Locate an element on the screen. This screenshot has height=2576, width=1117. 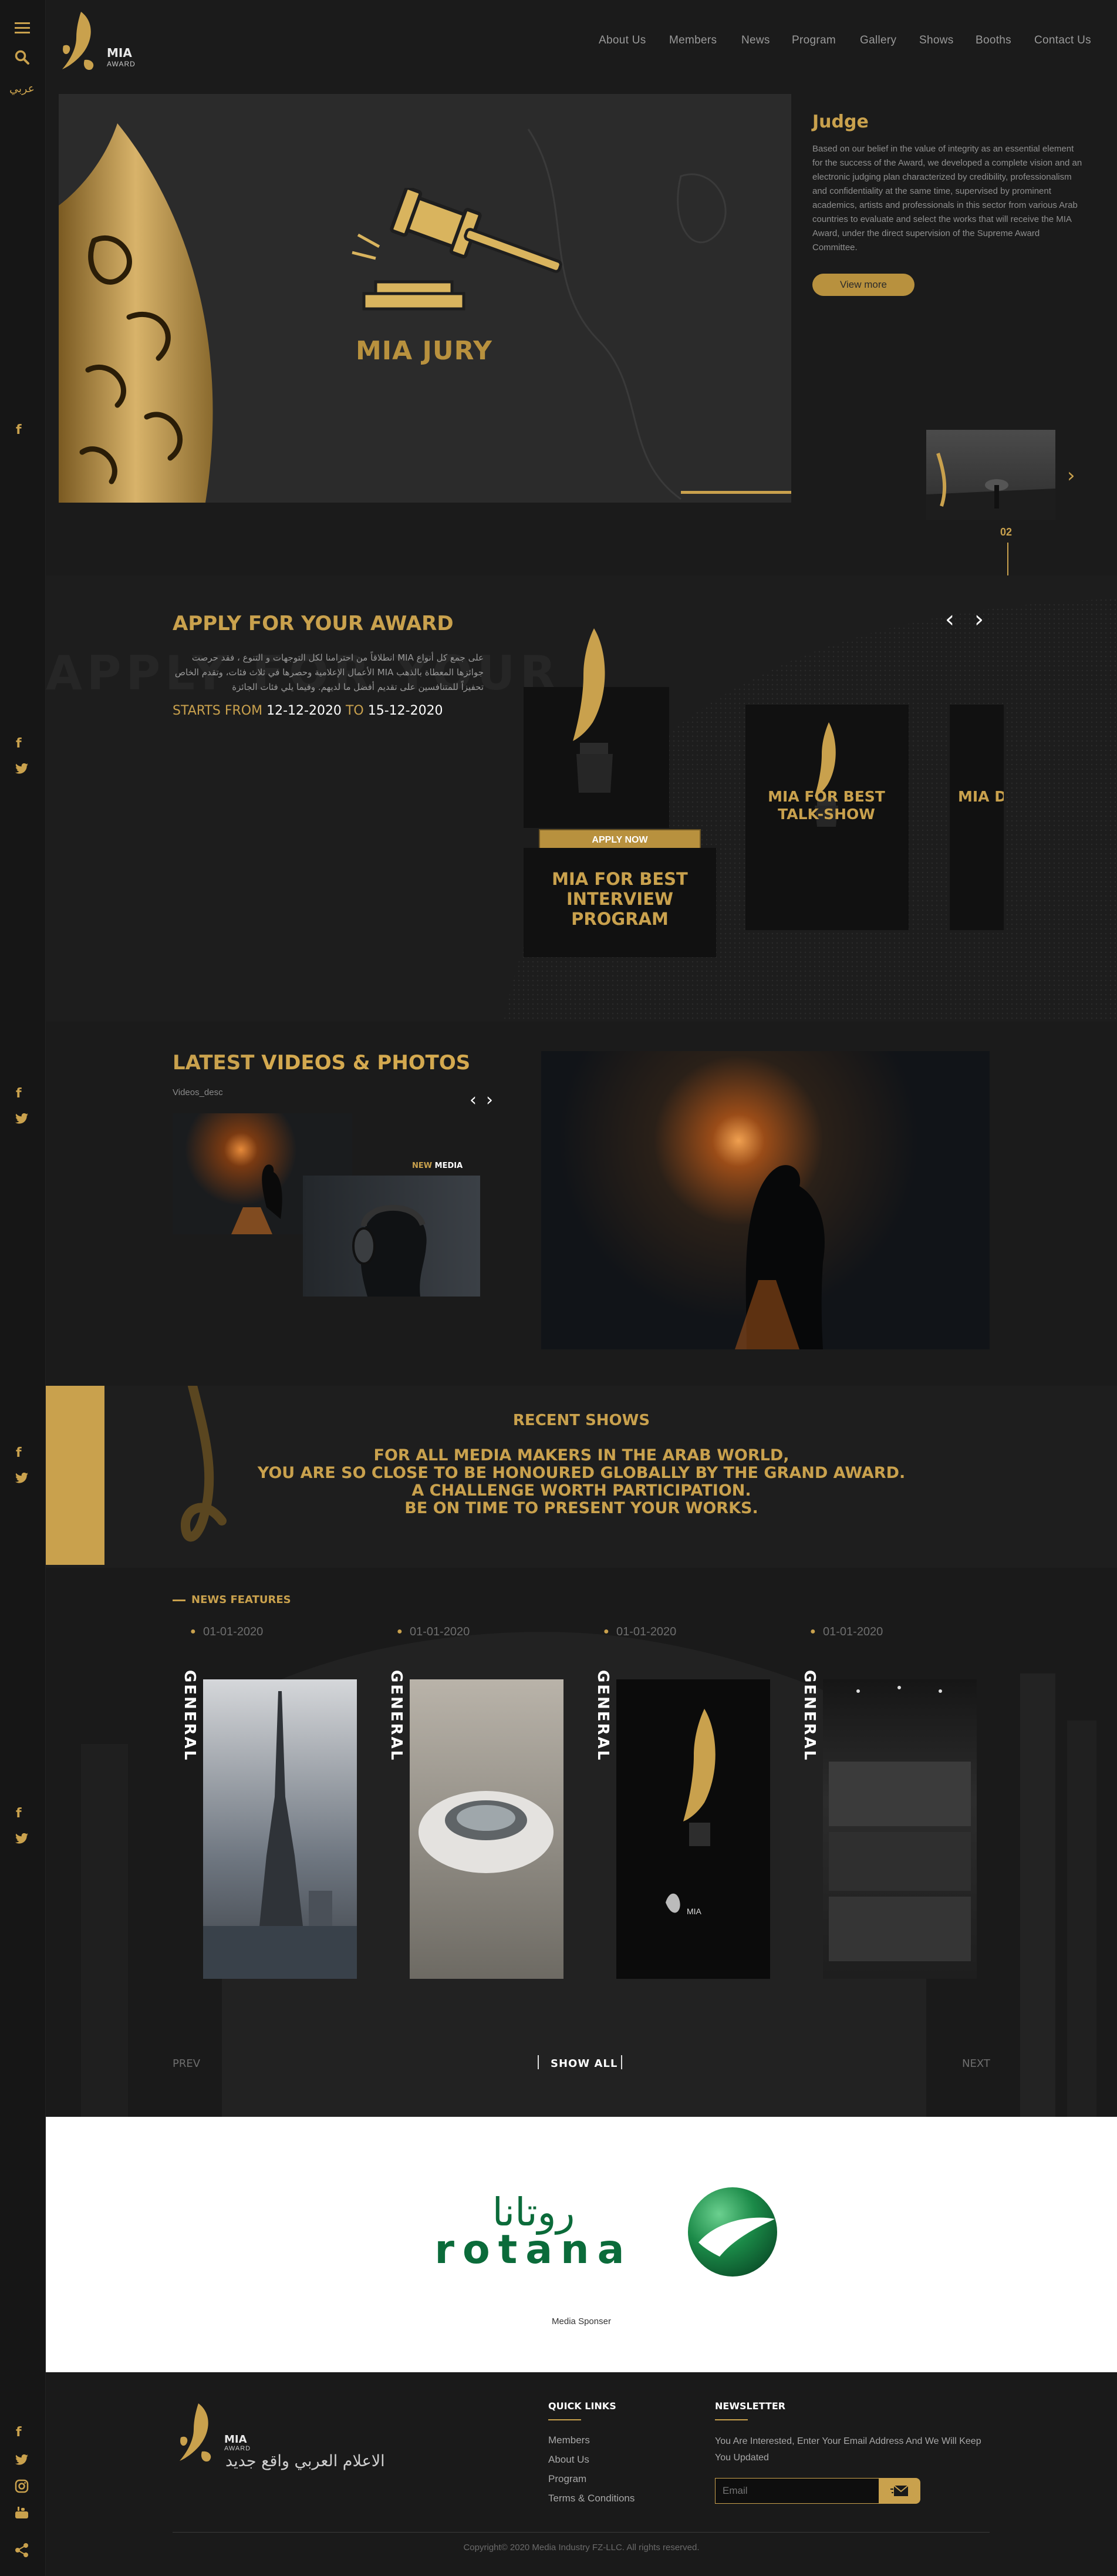
nav-gallery: Gallery is located at coordinates (878, 40).